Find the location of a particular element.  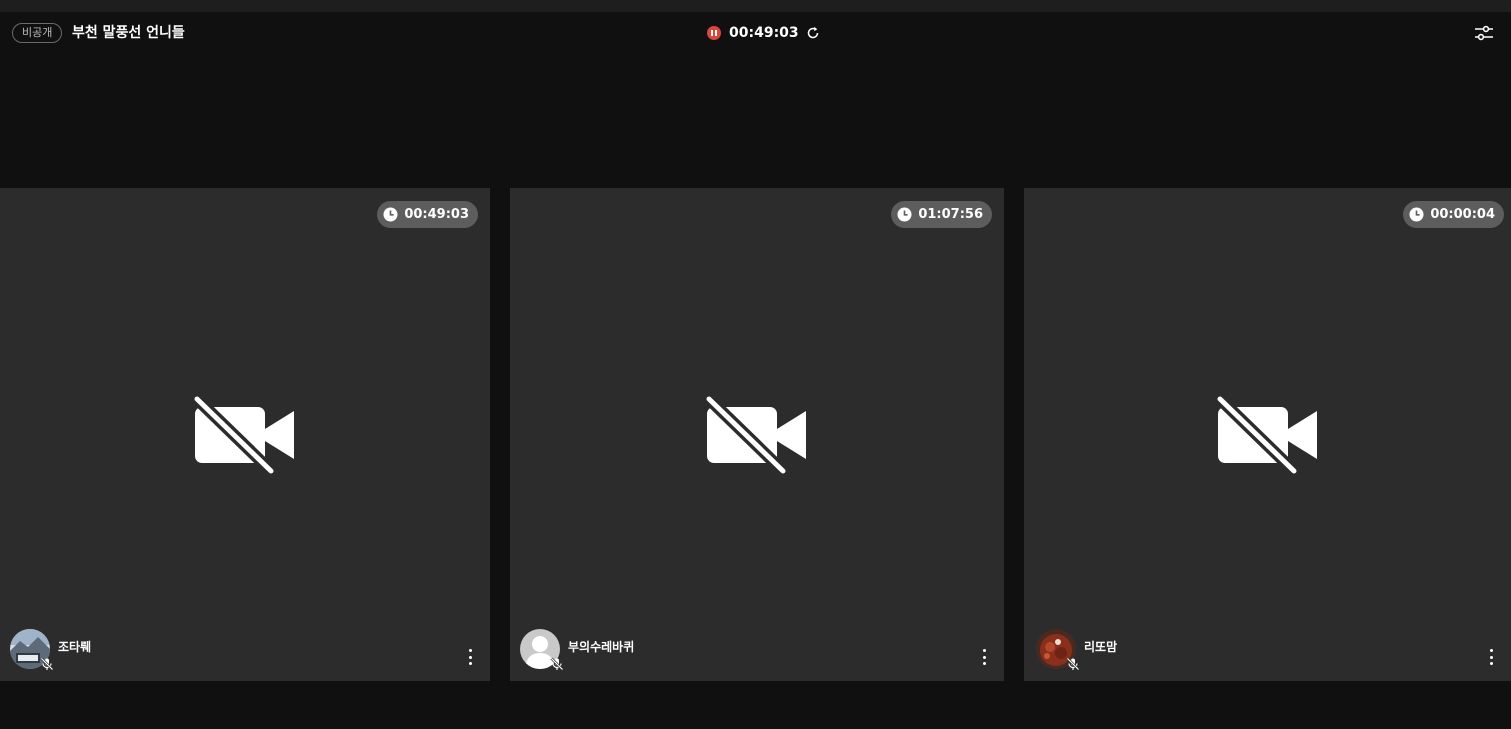

elapsed-time-badge: 01:07:56 is located at coordinates (941, 214).